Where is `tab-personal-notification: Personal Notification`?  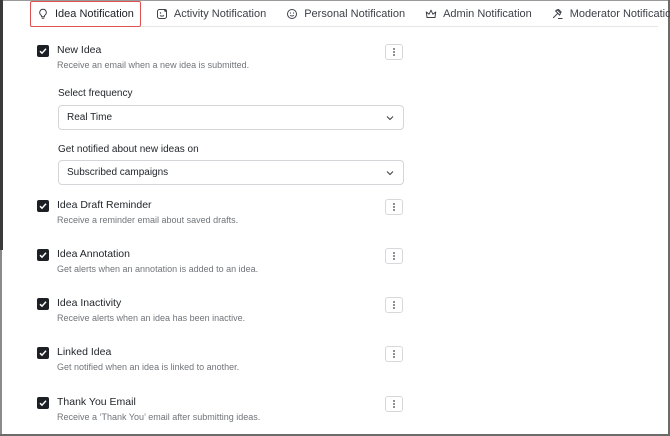 tab-personal-notification: Personal Notification is located at coordinates (345, 13).